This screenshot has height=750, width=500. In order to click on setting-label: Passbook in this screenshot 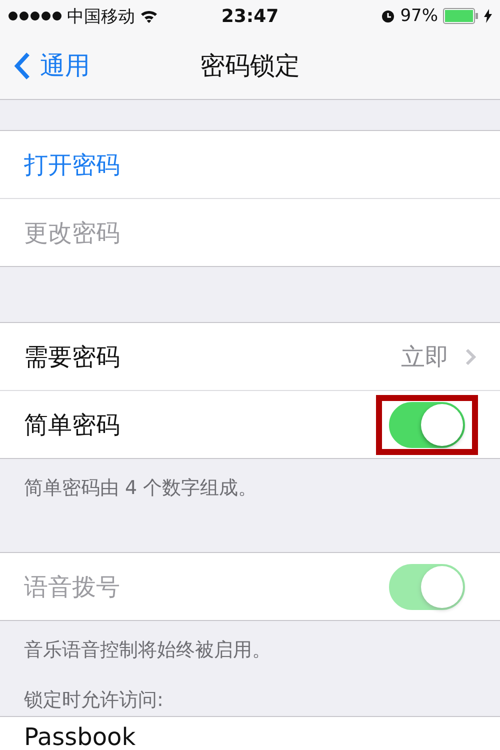, I will do `click(80, 736)`.